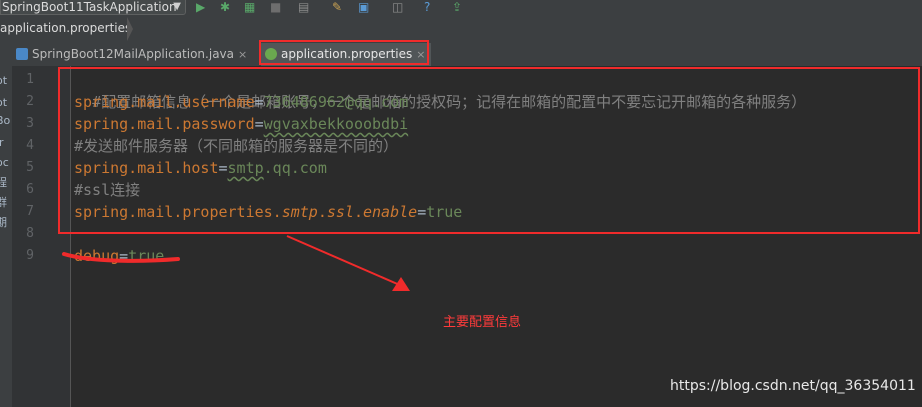  I want to click on annotation-label: 主要配置信息, so click(482, 322).